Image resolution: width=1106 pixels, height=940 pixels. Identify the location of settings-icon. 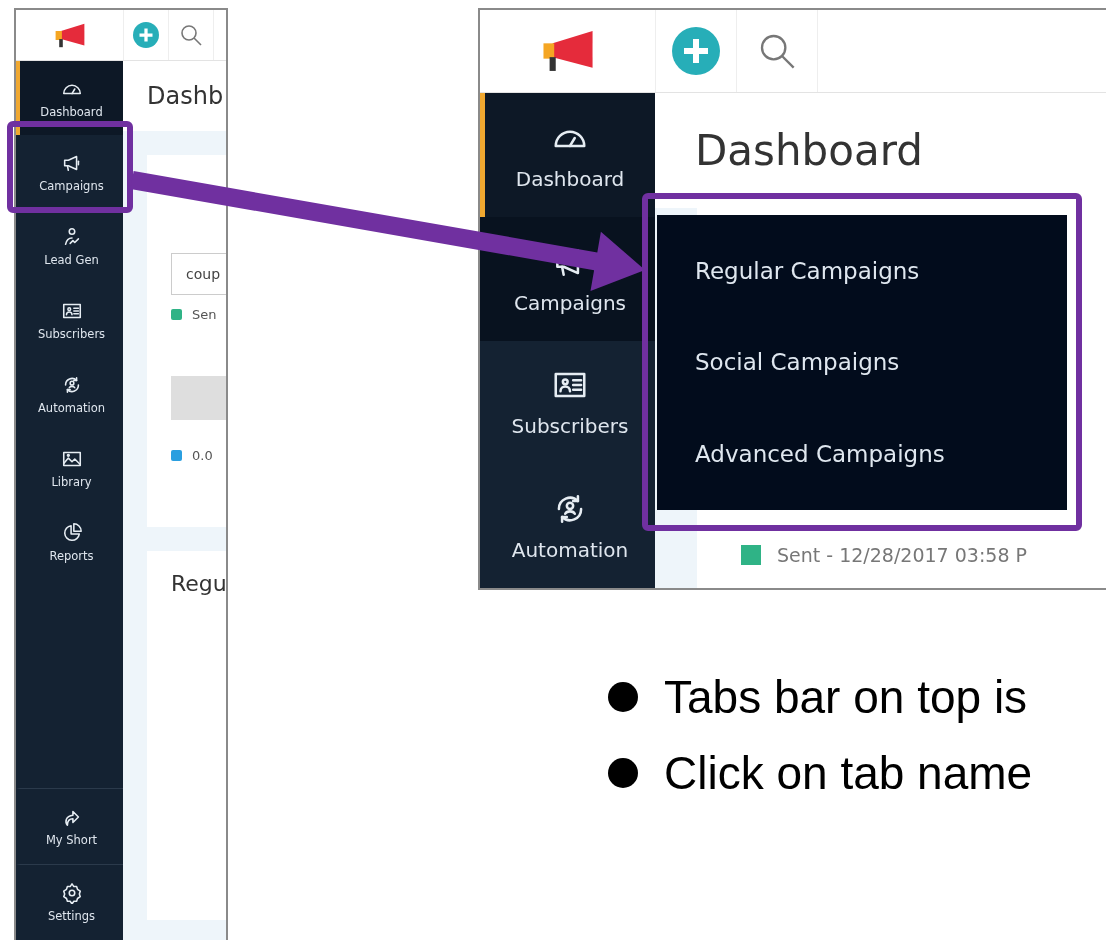
(71, 893).